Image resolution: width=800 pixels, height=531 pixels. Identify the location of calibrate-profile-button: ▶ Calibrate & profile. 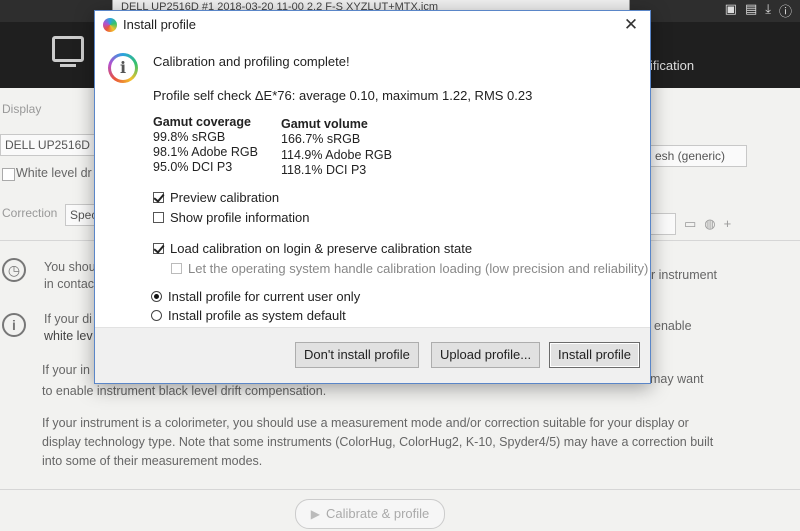
(370, 514).